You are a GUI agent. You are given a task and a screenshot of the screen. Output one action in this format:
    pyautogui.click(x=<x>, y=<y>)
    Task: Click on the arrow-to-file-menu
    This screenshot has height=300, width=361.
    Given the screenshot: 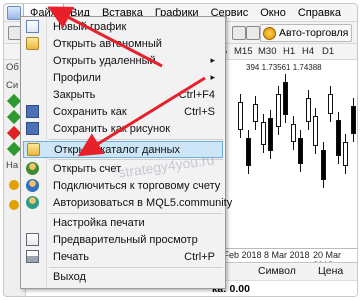 What is the action you would take?
    pyautogui.click(x=105, y=37)
    